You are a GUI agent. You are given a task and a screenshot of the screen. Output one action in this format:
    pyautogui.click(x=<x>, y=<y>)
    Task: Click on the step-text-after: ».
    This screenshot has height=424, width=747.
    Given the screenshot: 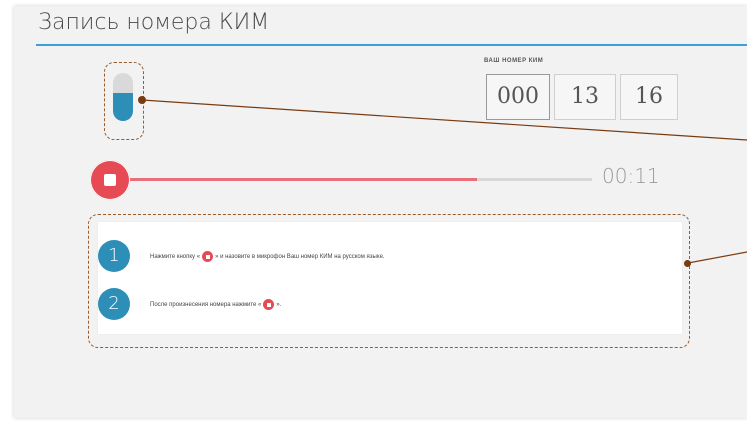 What is the action you would take?
    pyautogui.click(x=279, y=305)
    